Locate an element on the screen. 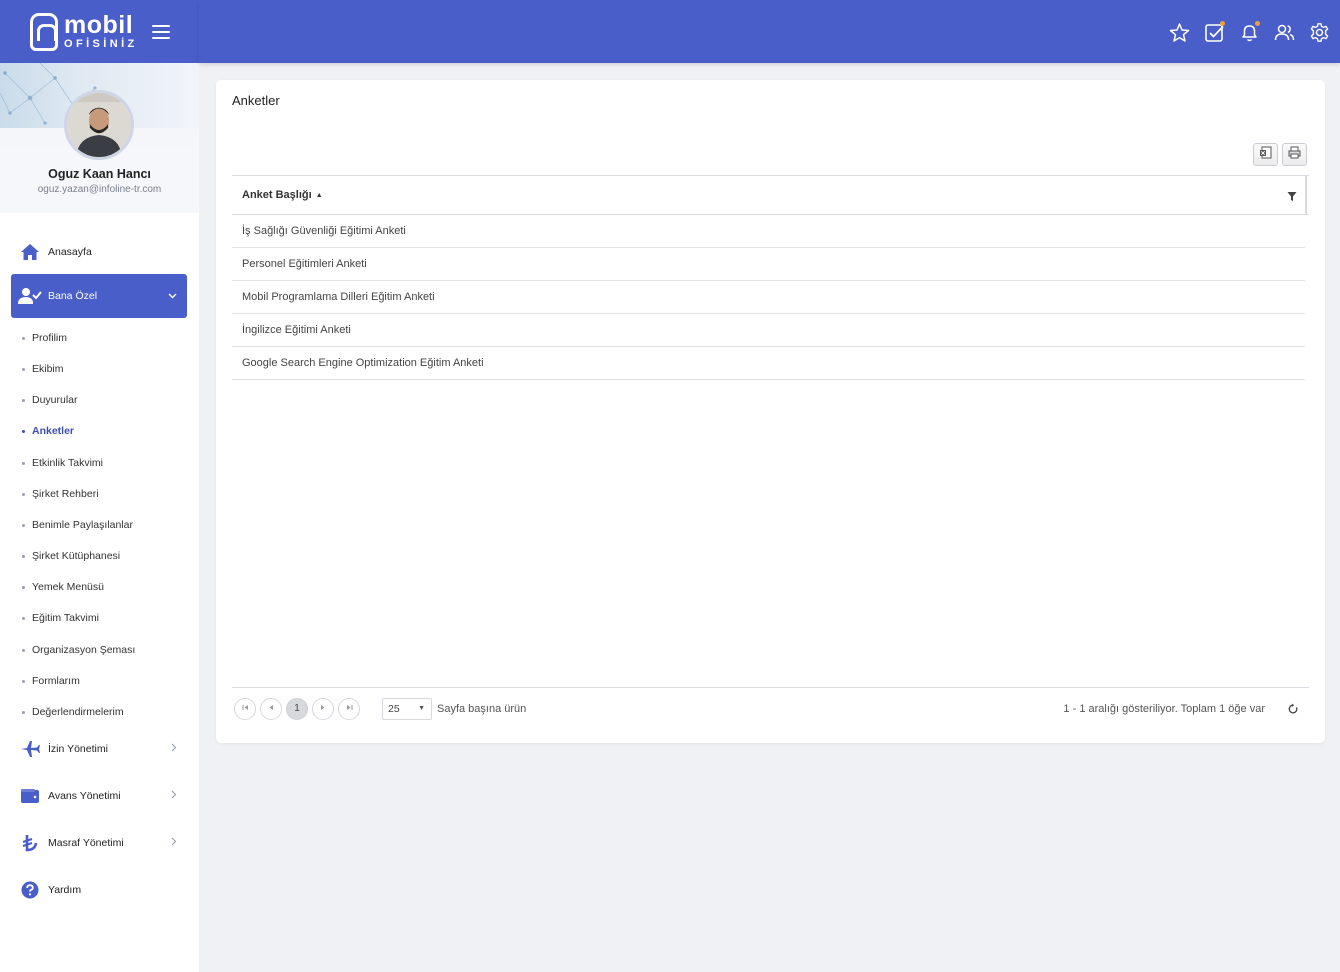 Image resolution: width=1340 pixels, height=972 pixels. prev-page-icon is located at coordinates (271, 708).